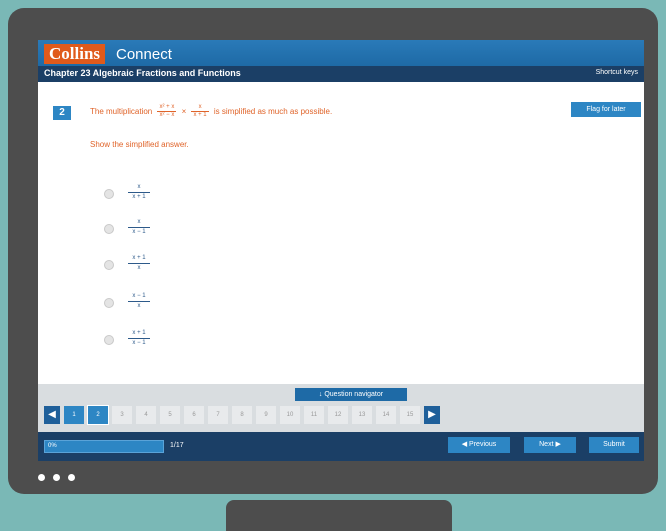  I want to click on option-fraction: x − 1 x, so click(139, 301).